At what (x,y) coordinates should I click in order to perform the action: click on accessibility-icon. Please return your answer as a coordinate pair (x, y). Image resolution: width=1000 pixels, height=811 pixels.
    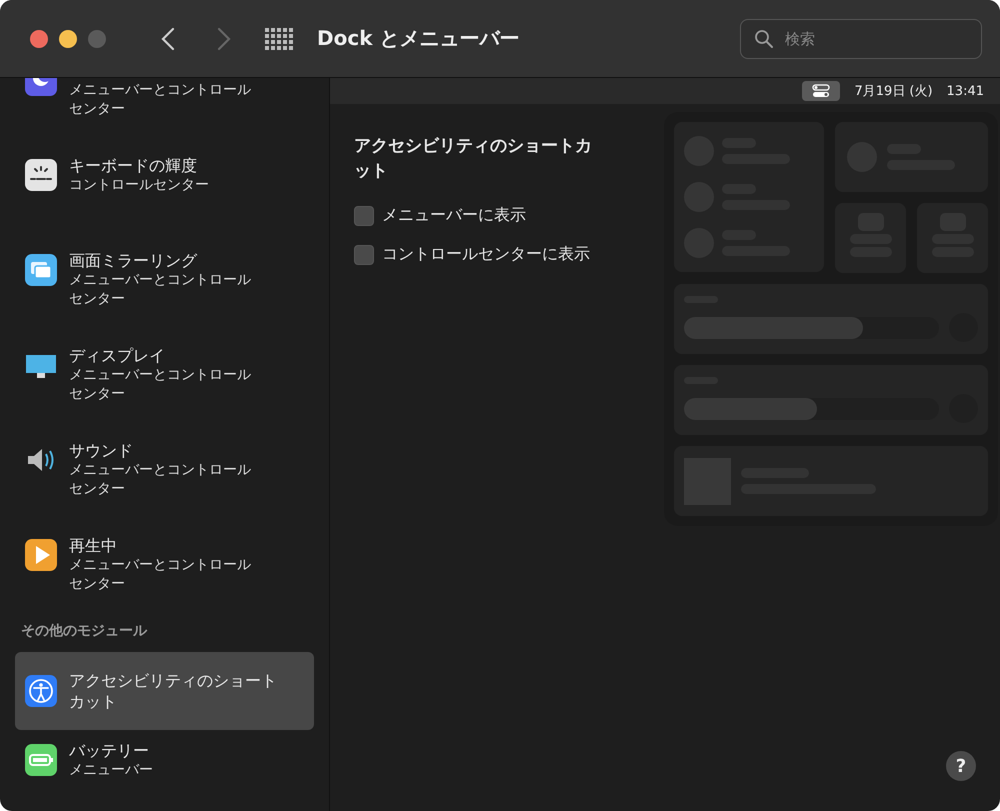
    Looking at the image, I should click on (41, 691).